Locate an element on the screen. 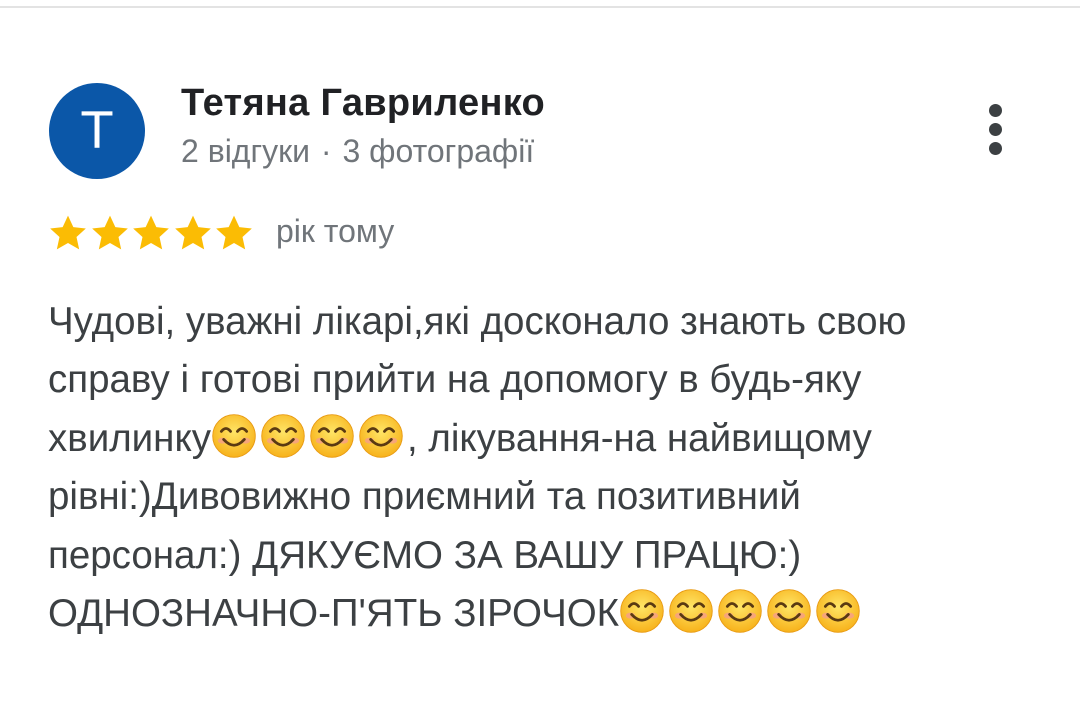 Image resolution: width=1080 pixels, height=714 pixels. star-rating is located at coordinates (152, 233).